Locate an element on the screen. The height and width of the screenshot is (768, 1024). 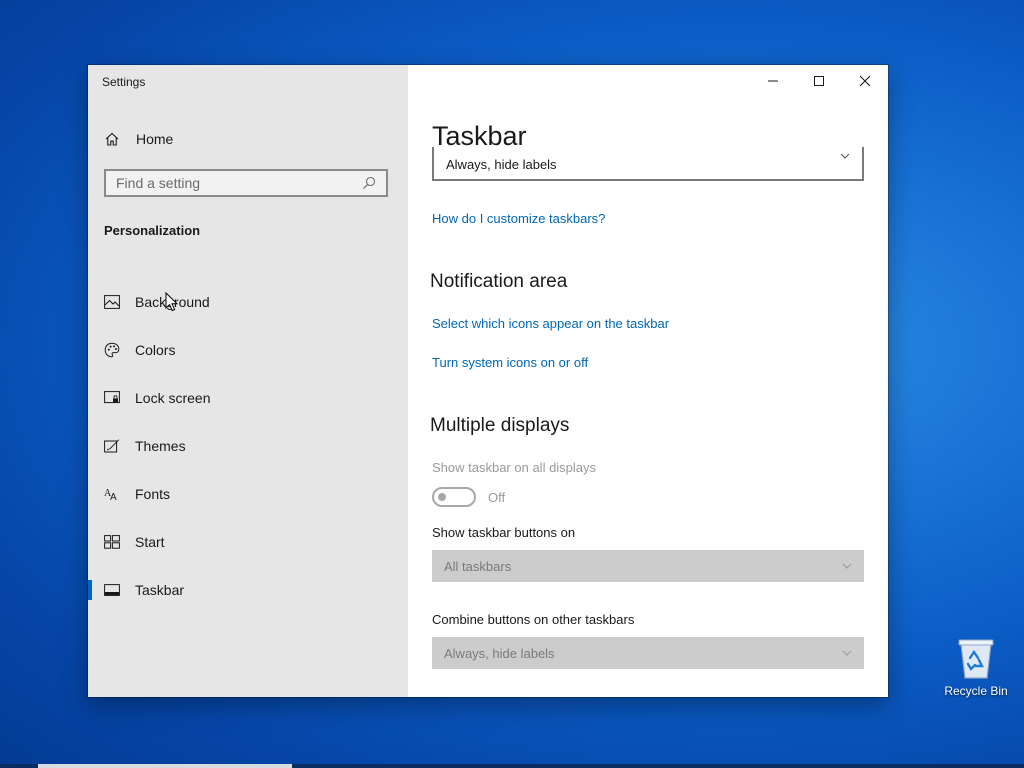
taskbar-highlight is located at coordinates (165, 766).